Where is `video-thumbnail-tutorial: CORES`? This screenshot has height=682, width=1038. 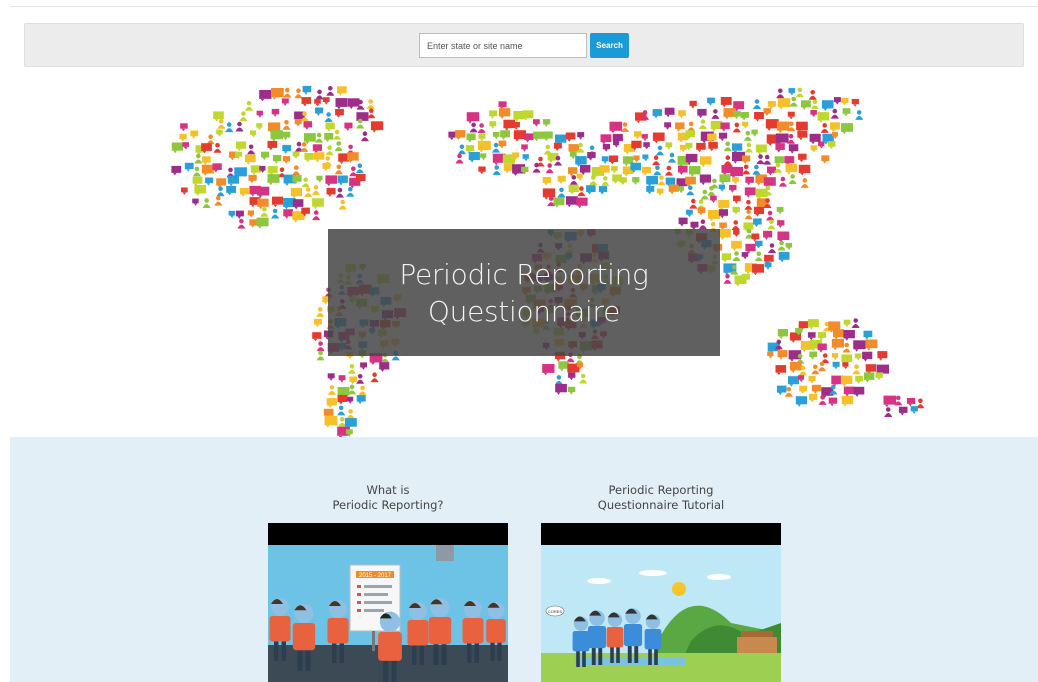
video-thumbnail-tutorial: CORES is located at coordinates (661, 602).